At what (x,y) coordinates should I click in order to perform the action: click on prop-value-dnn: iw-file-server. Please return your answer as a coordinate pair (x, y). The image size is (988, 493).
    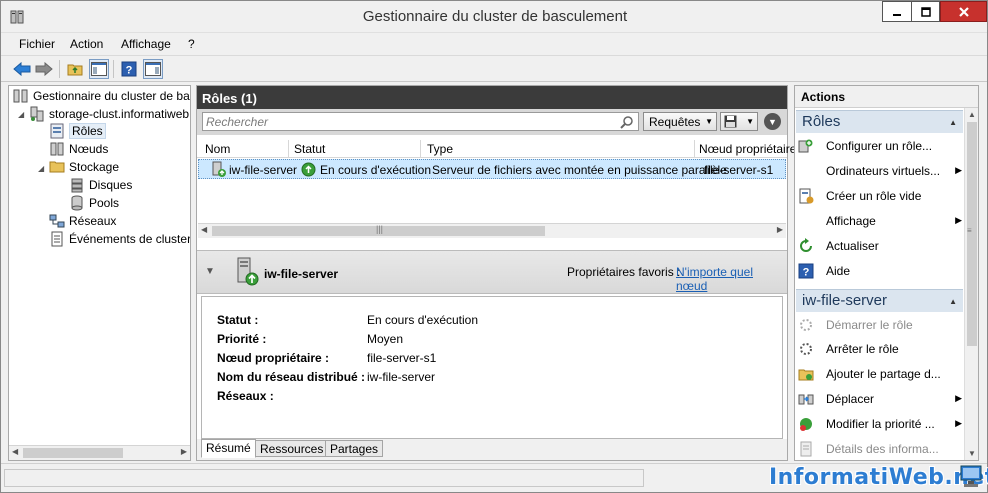
    Looking at the image, I should click on (401, 377).